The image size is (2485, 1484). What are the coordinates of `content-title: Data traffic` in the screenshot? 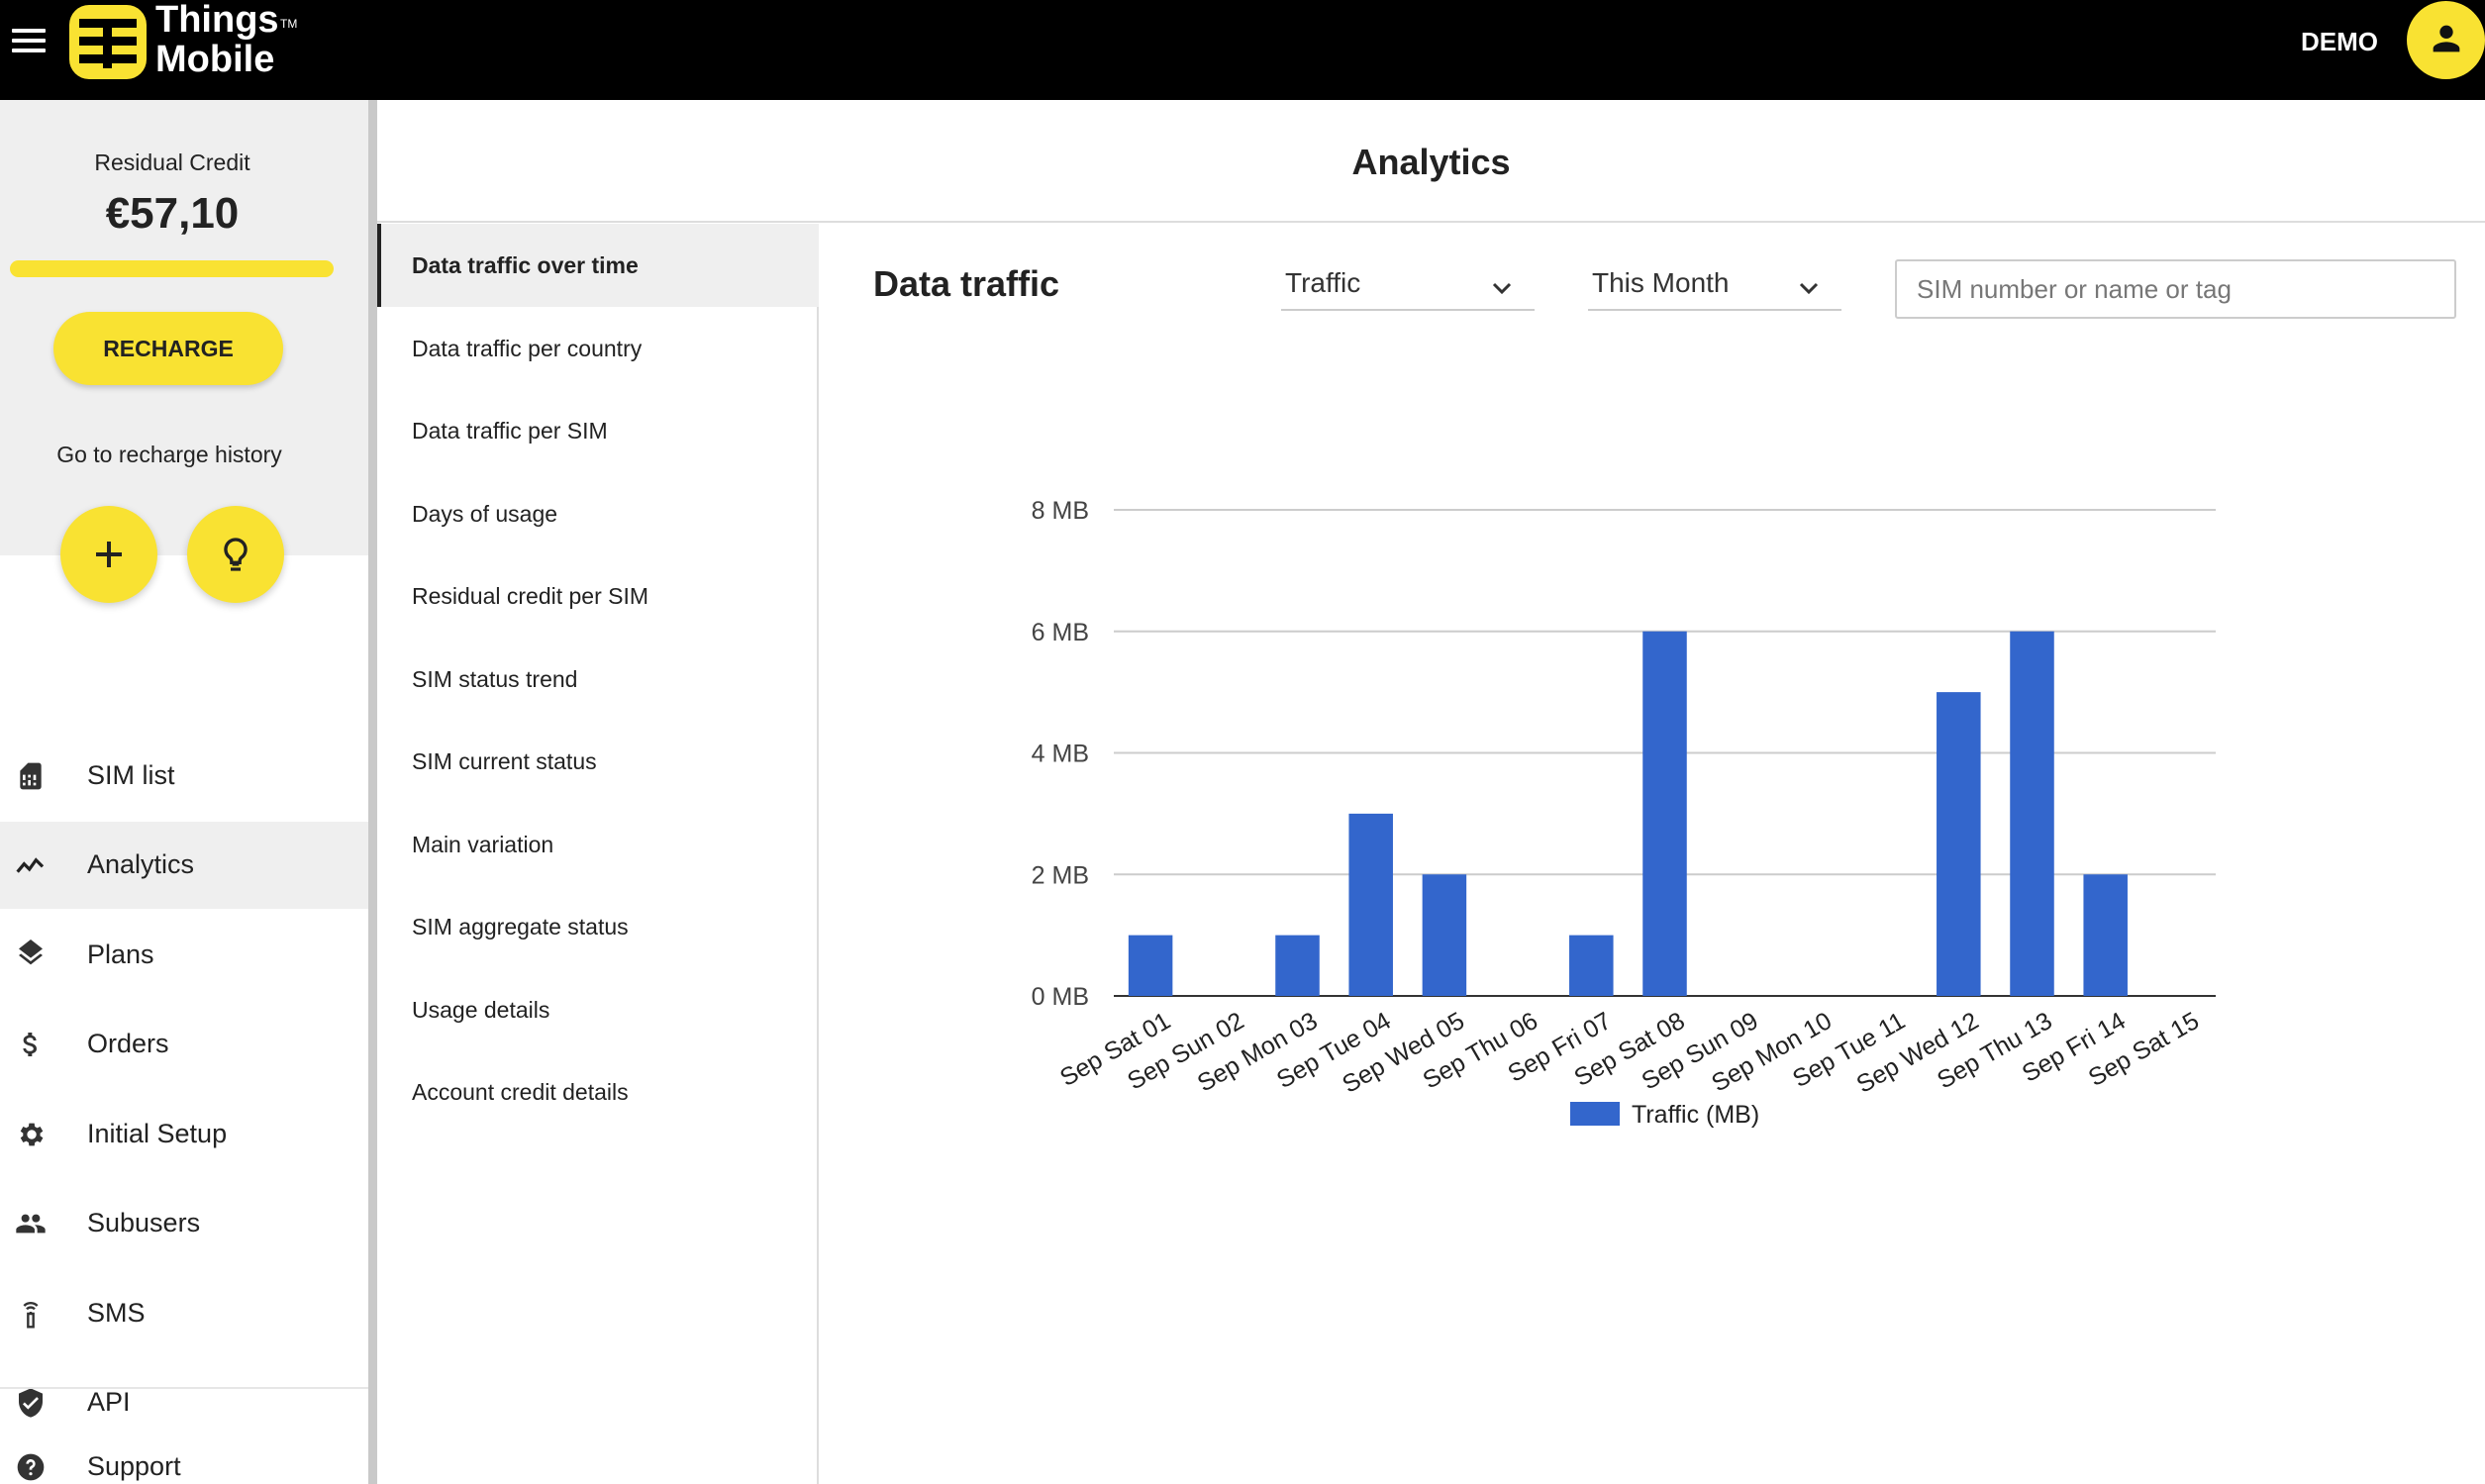 It's located at (966, 283).